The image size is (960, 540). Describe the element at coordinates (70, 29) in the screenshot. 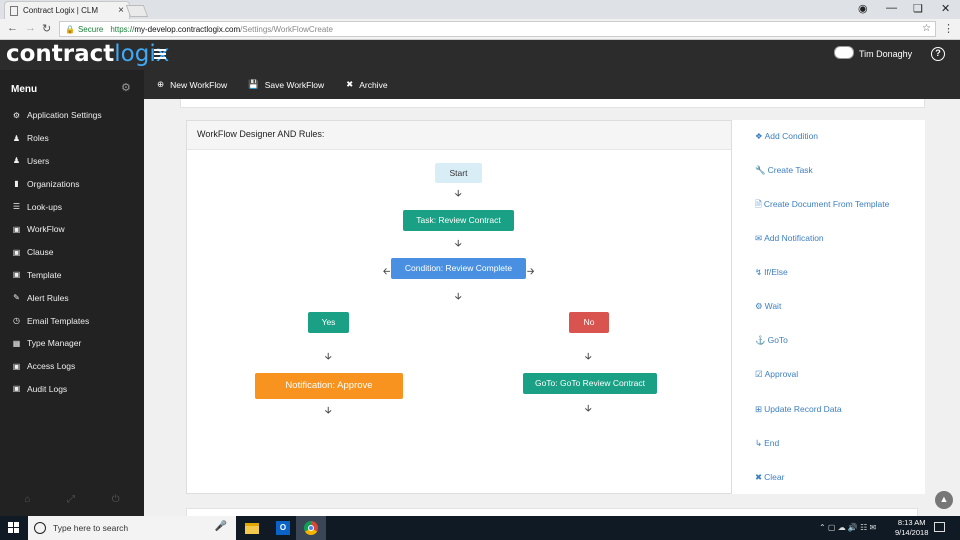

I see `lock-icon: 🔒` at that location.